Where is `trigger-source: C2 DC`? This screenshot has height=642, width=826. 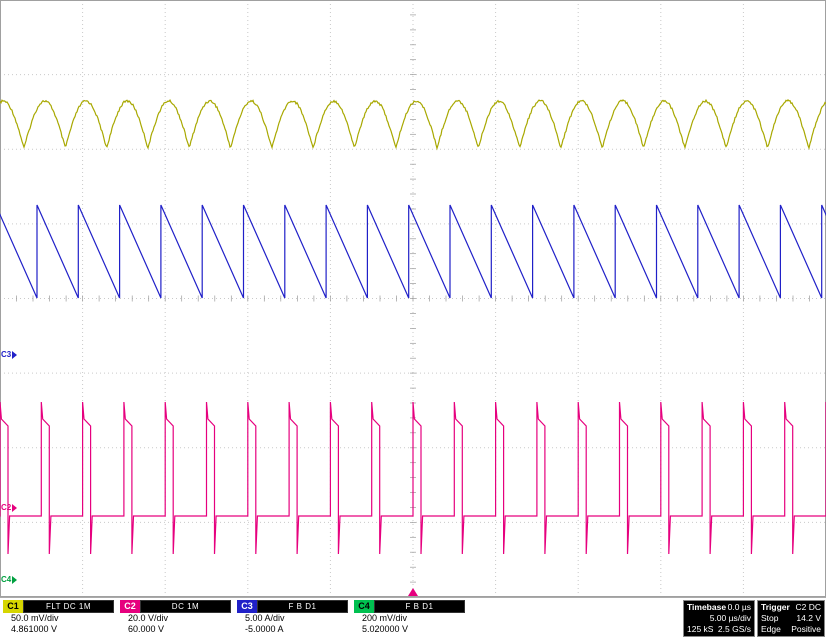
trigger-source: C2 DC is located at coordinates (808, 607).